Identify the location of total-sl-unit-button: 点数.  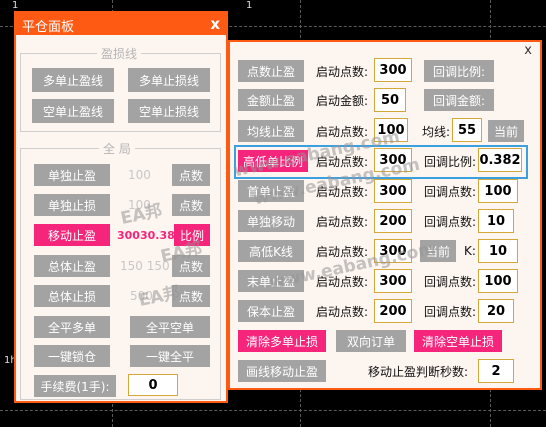
(191, 296).